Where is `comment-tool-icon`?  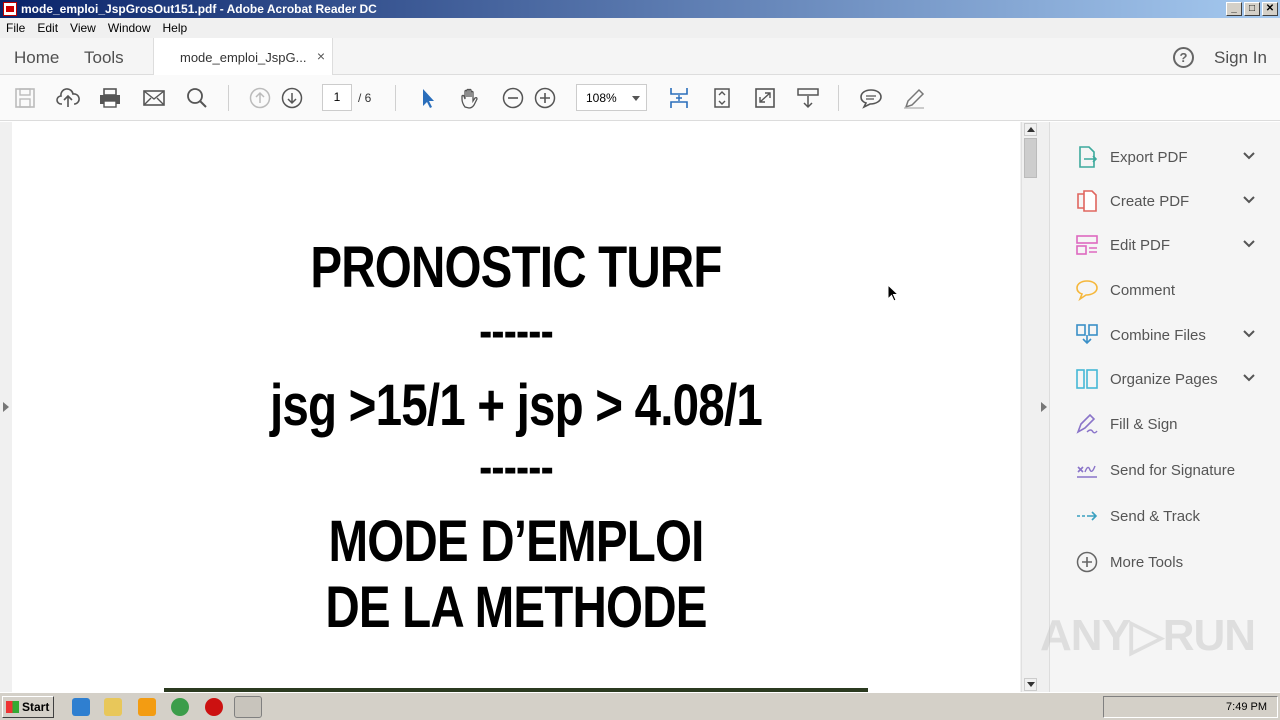 comment-tool-icon is located at coordinates (871, 98).